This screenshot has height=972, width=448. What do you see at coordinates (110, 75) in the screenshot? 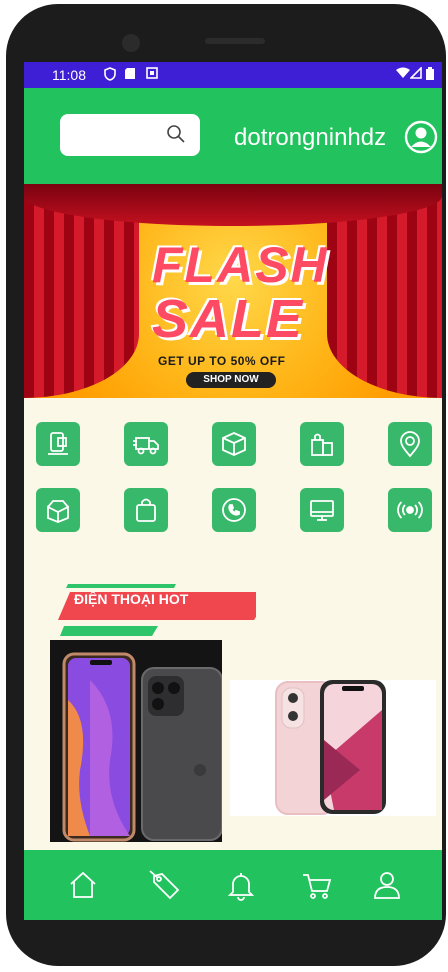
I see `privacy-shield-icon` at bounding box center [110, 75].